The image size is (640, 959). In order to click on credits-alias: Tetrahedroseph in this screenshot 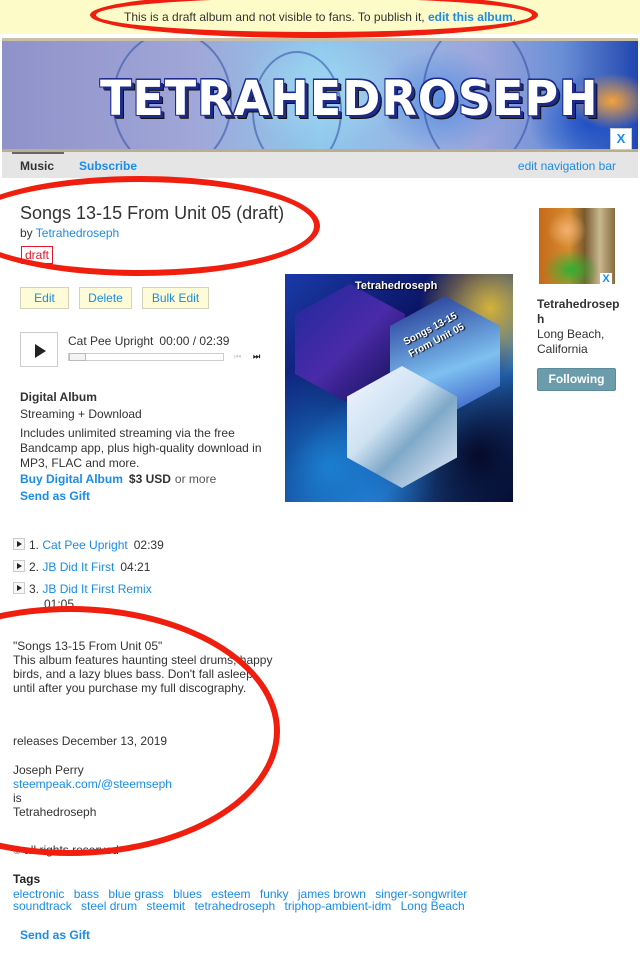, I will do `click(55, 812)`.